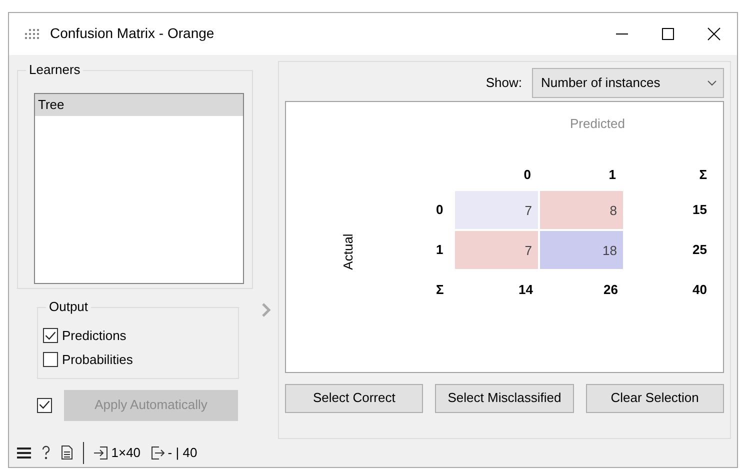  I want to click on column-header: Σ, so click(703, 174).